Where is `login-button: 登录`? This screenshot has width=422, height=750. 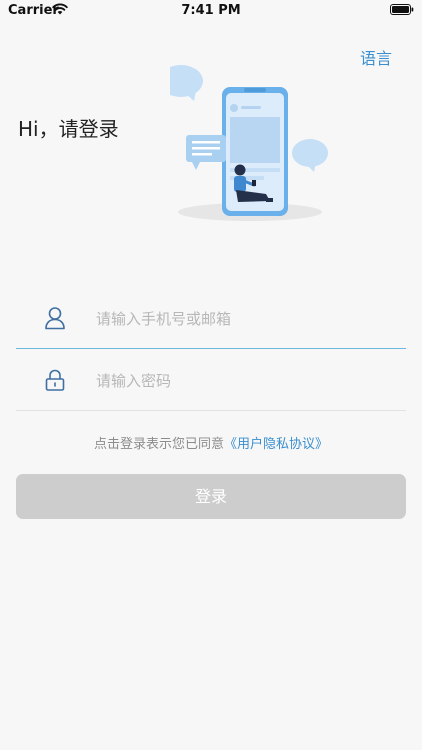 login-button: 登录 is located at coordinates (211, 496).